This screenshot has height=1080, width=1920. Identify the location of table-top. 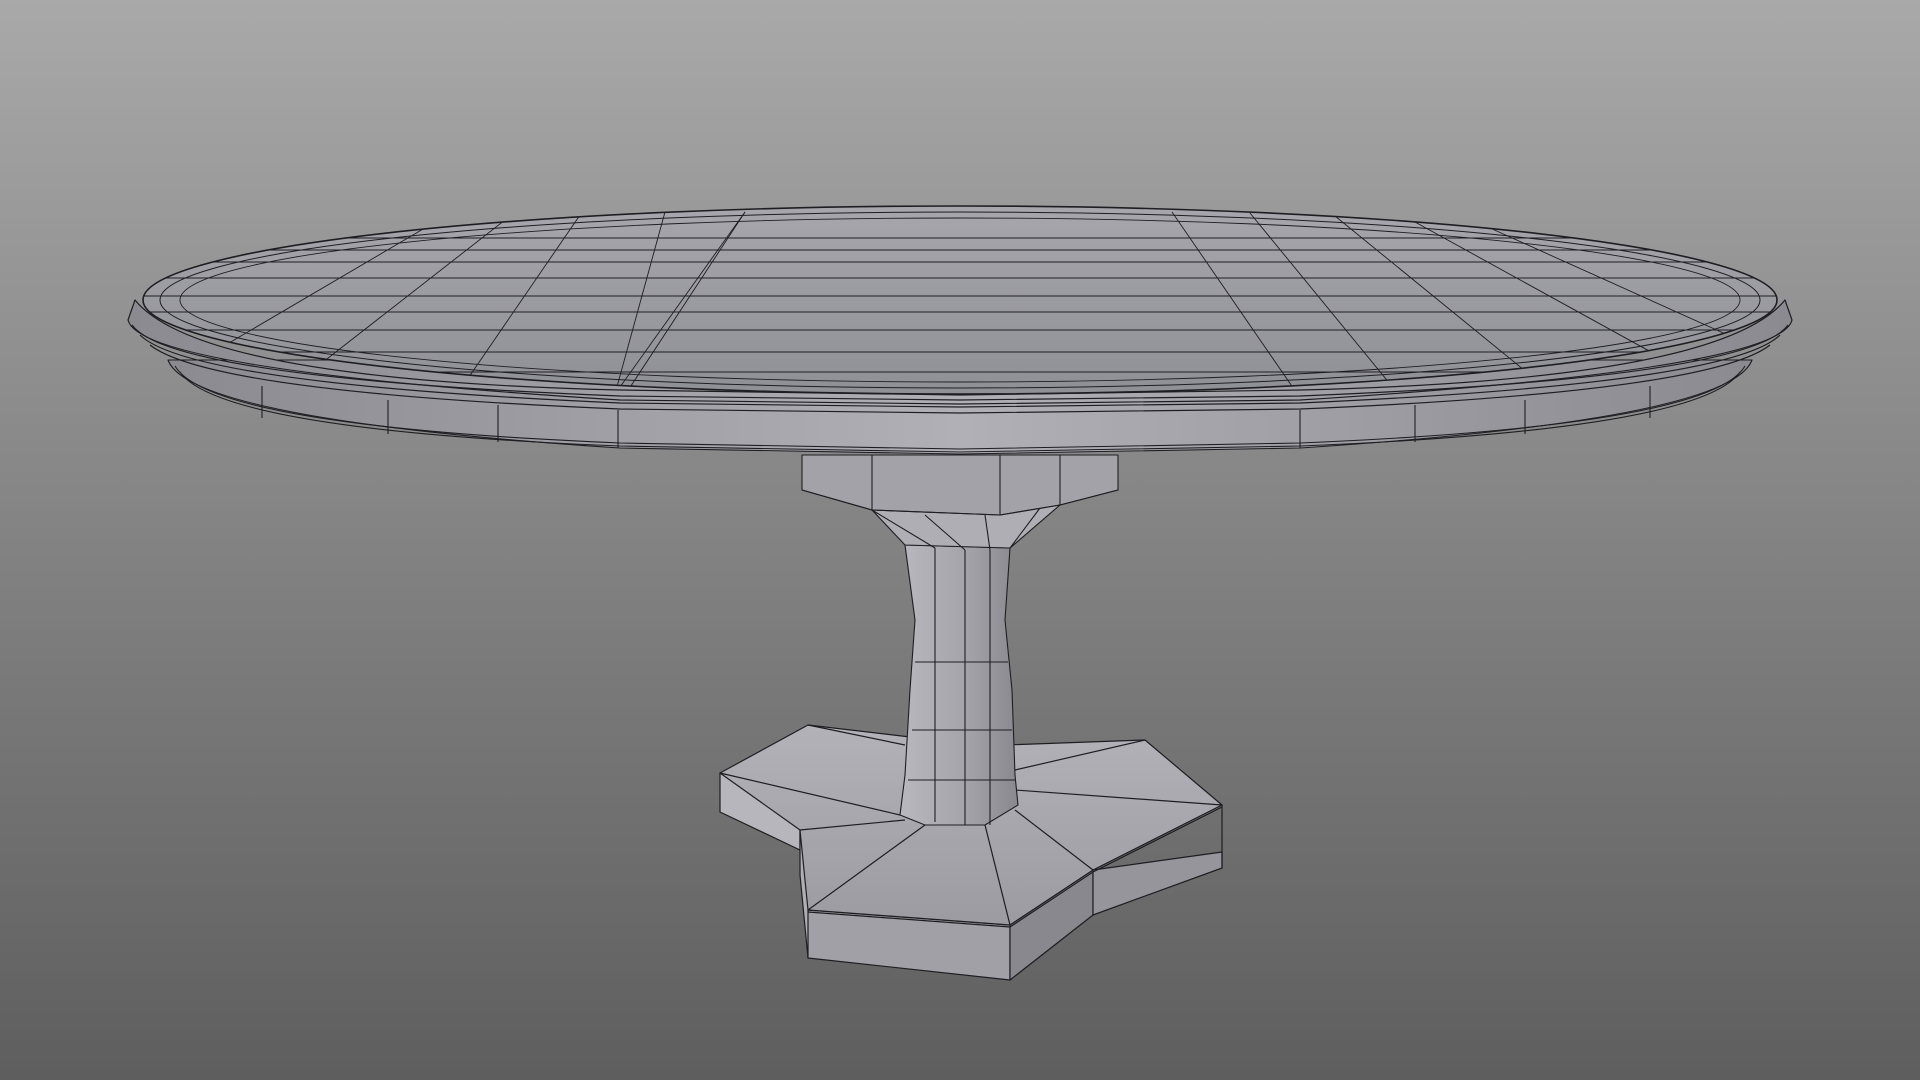
(960, 300).